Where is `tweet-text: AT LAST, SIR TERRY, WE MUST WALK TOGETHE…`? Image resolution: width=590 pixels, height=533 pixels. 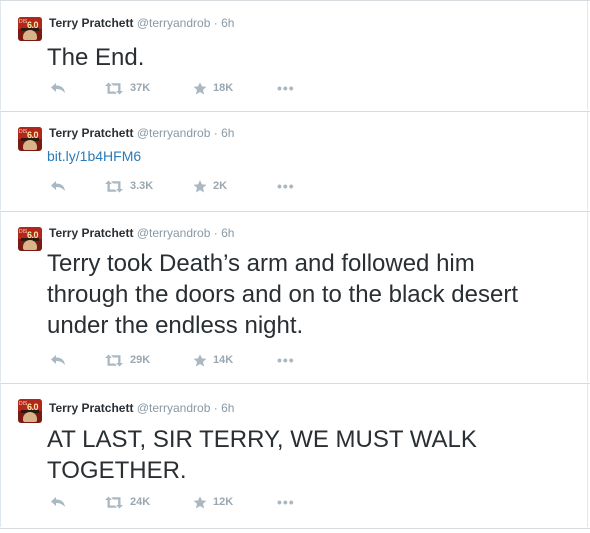 tweet-text: AT LAST, SIR TERRY, WE MUST WALK TOGETHE… is located at coordinates (262, 455).